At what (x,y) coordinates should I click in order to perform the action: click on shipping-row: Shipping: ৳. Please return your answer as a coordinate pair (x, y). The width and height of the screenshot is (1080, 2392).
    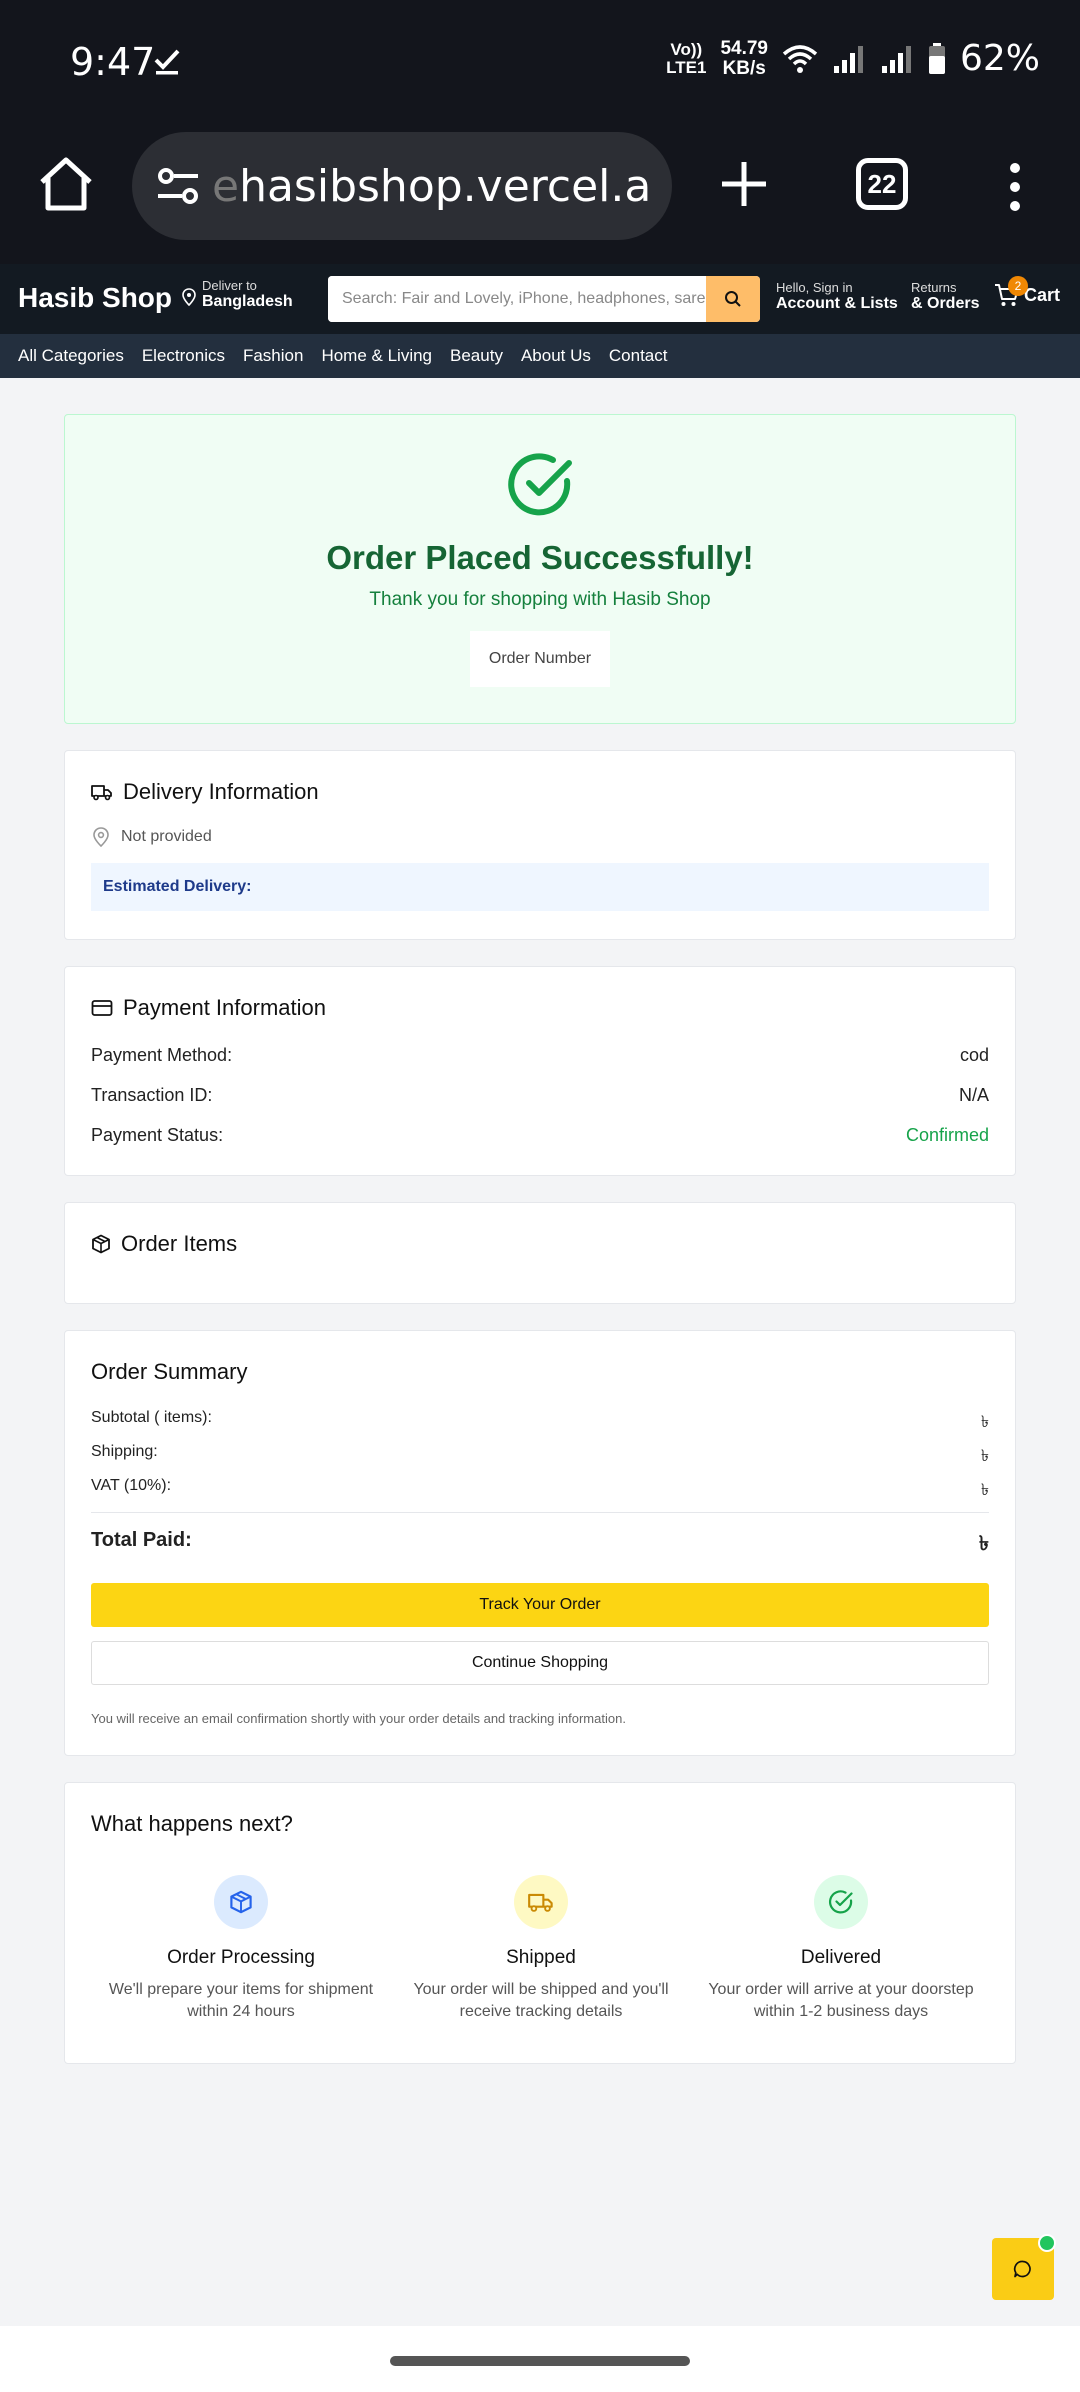
    Looking at the image, I should click on (540, 1454).